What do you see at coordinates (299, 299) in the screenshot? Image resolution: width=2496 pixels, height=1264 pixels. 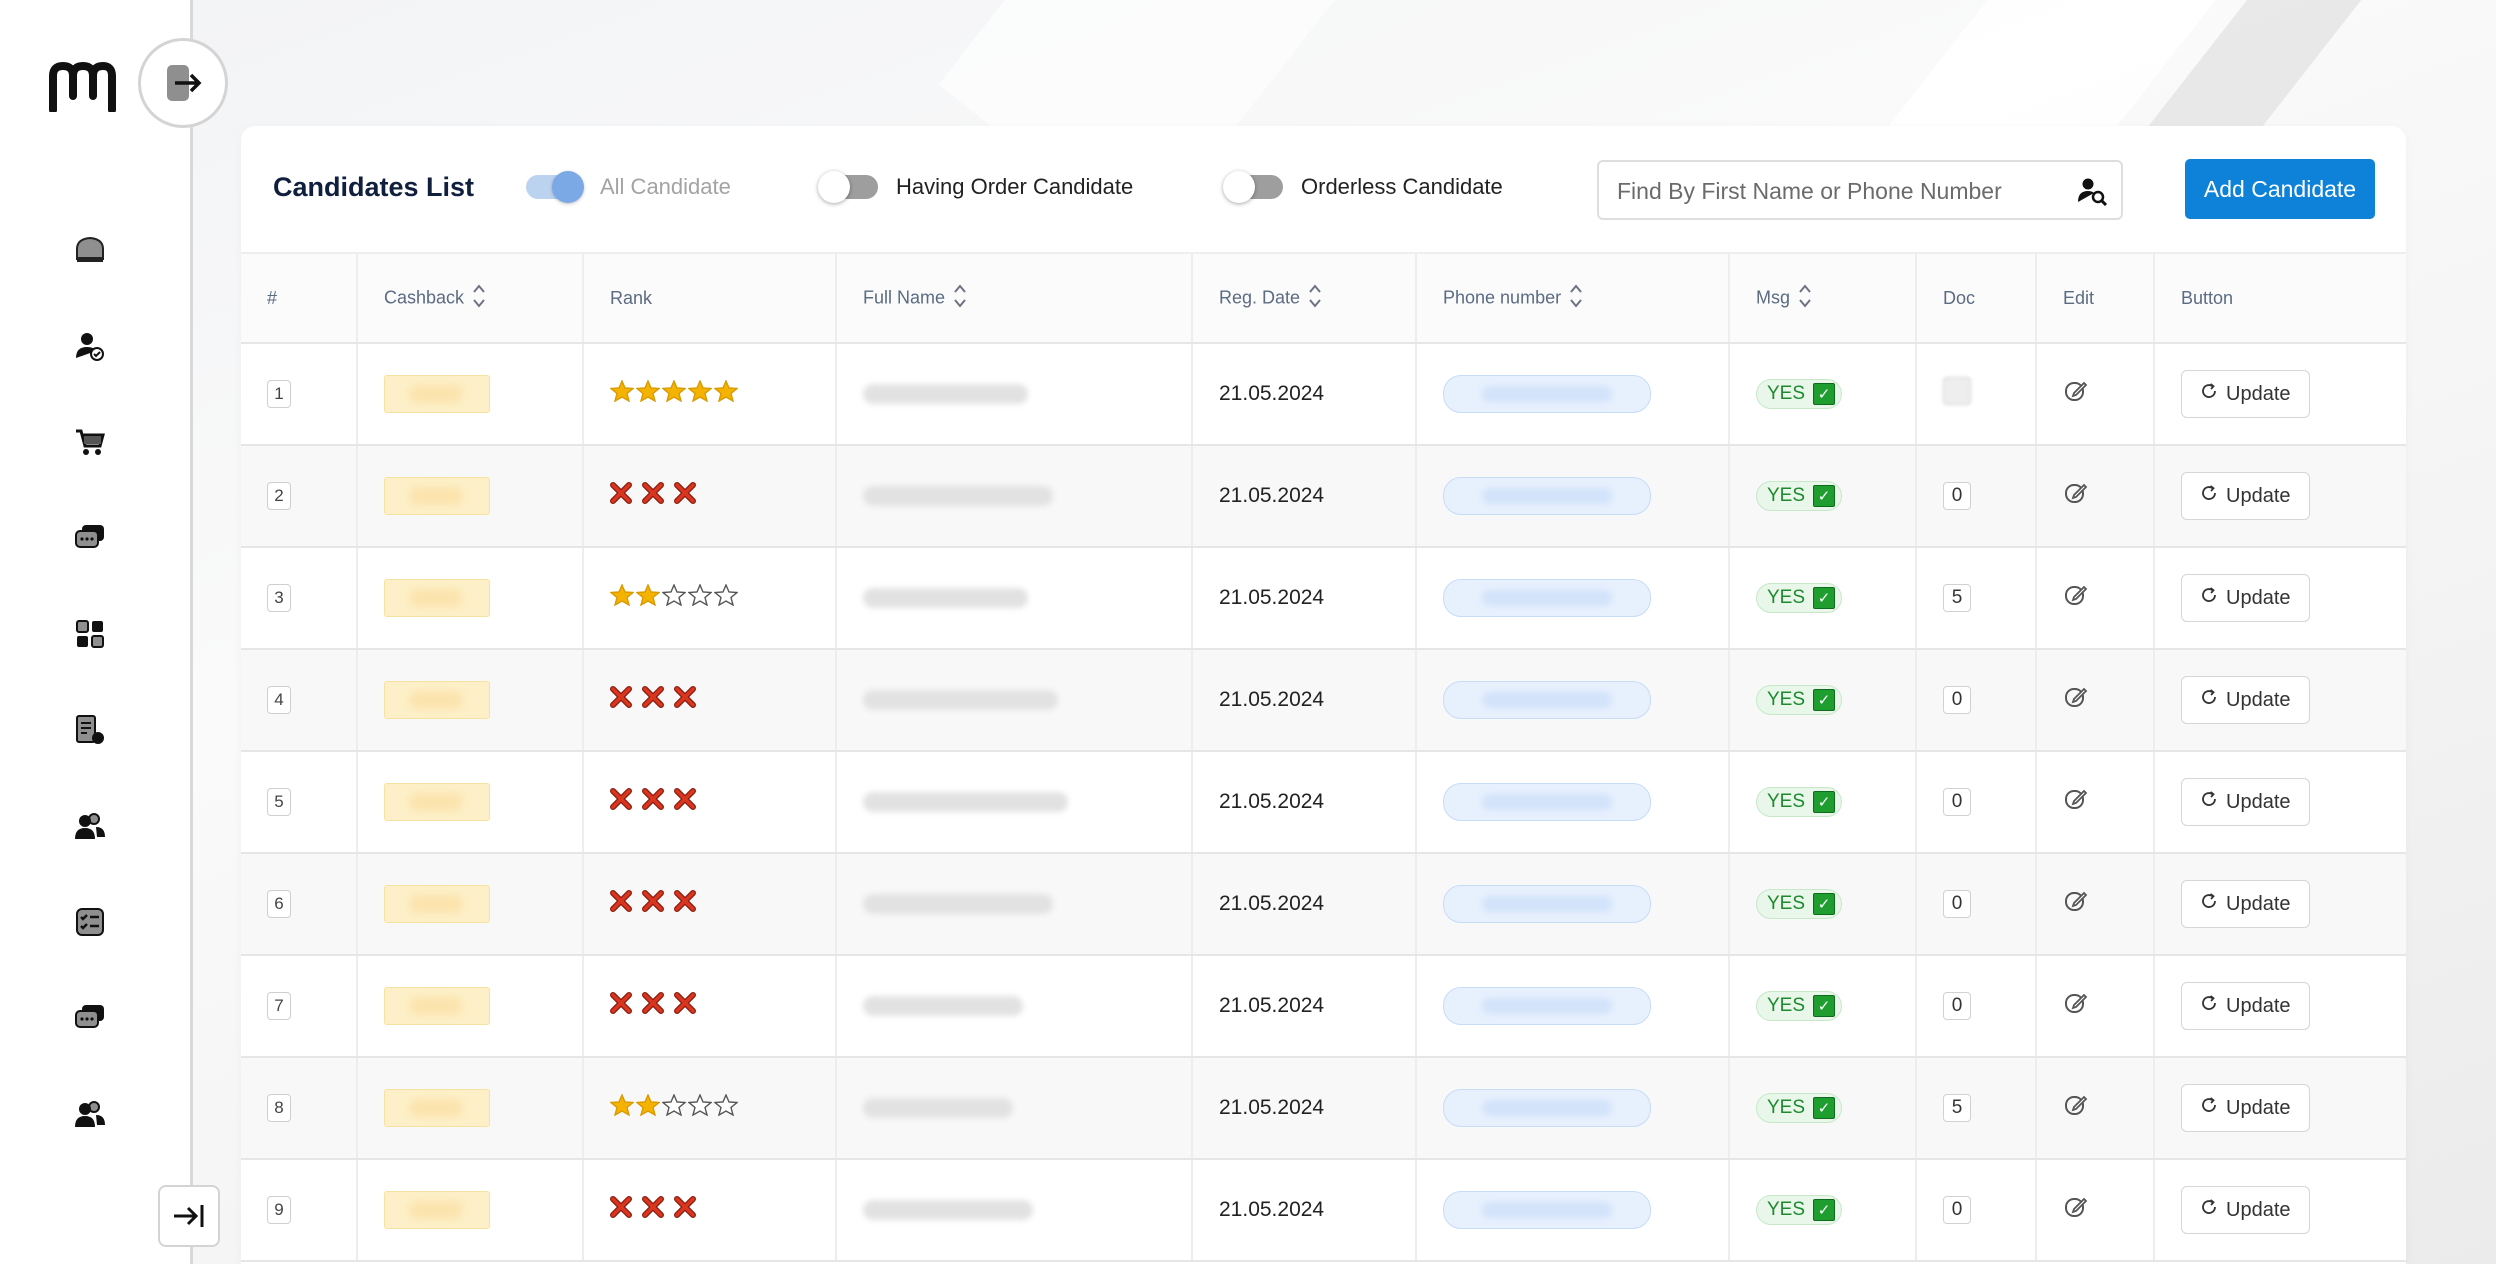 I see `column-header-index: #` at bounding box center [299, 299].